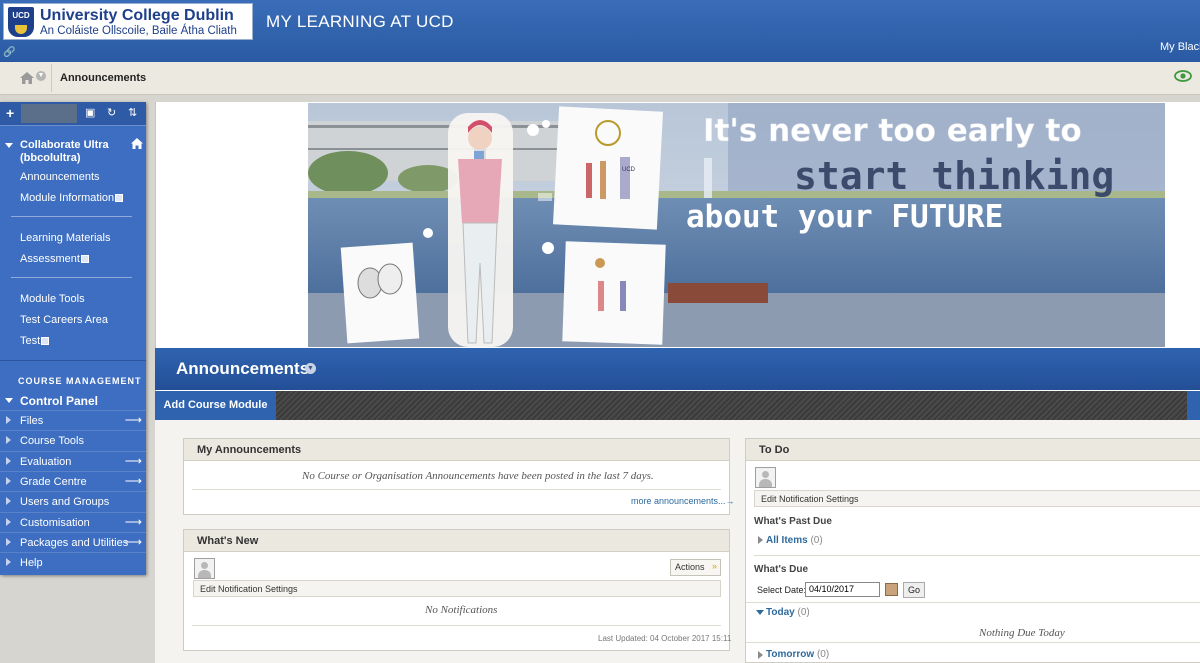 Image resolution: width=1200 pixels, height=663 pixels. What do you see at coordinates (59, 401) in the screenshot?
I see `control-panel-title: Control Panel` at bounding box center [59, 401].